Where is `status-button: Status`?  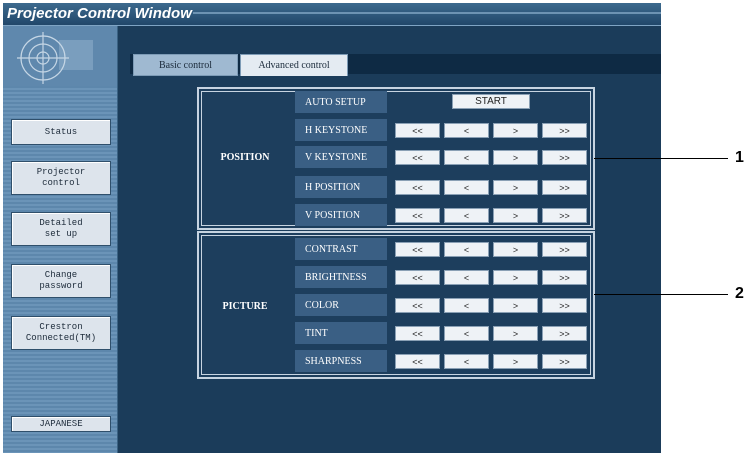 status-button: Status is located at coordinates (61, 132).